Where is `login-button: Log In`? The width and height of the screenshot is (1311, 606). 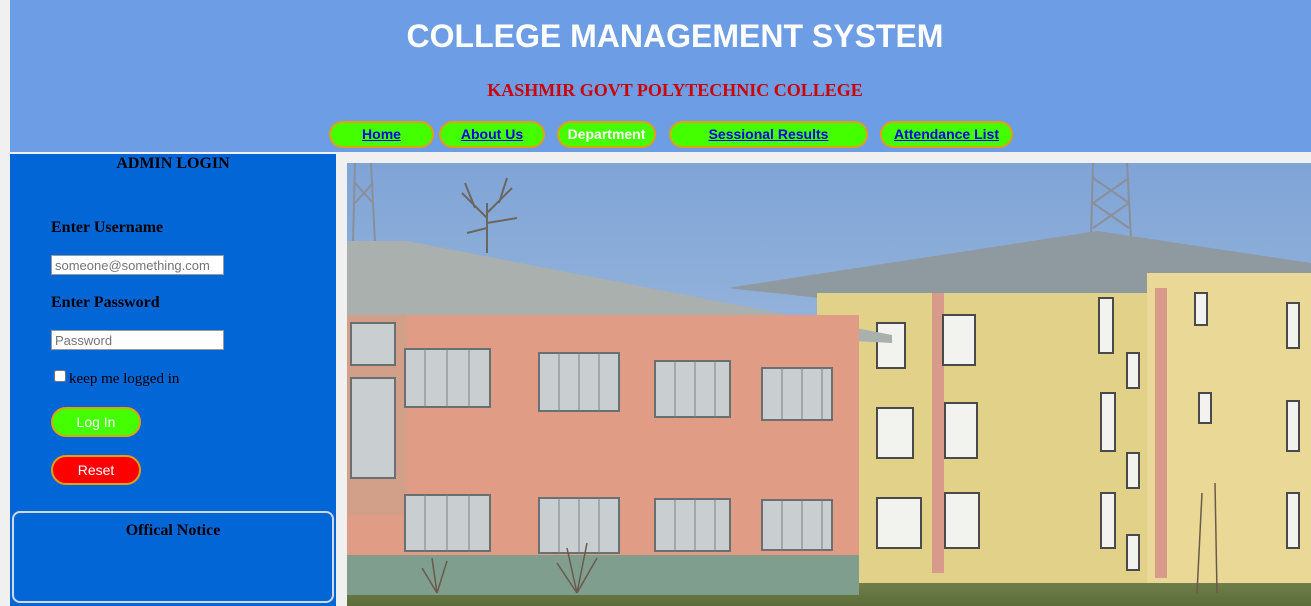
login-button: Log In is located at coordinates (96, 422).